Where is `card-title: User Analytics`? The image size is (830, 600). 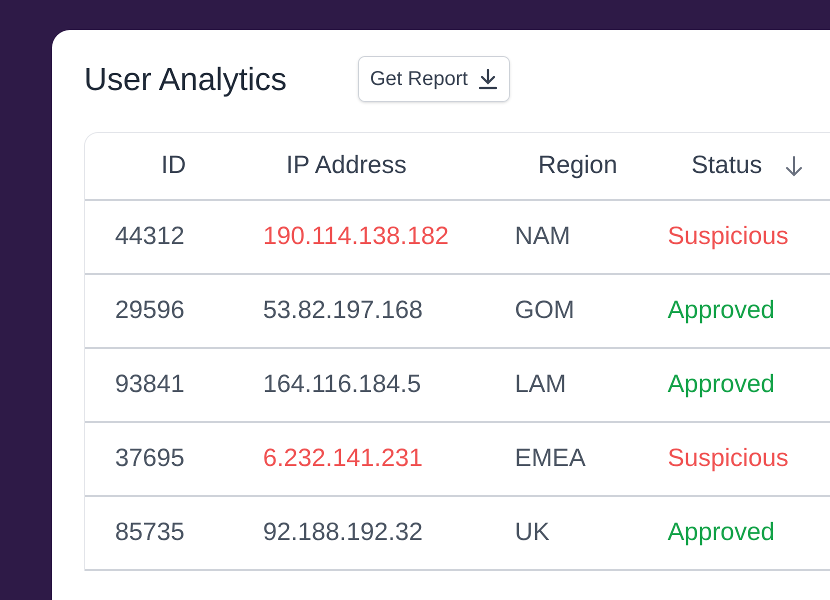
card-title: User Analytics is located at coordinates (186, 79).